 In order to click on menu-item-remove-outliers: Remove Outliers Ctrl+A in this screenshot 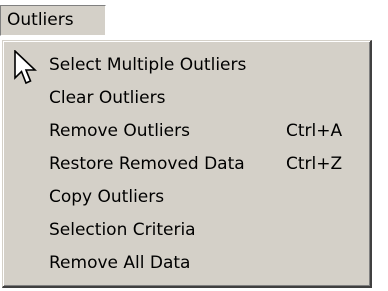, I will do `click(187, 131)`.